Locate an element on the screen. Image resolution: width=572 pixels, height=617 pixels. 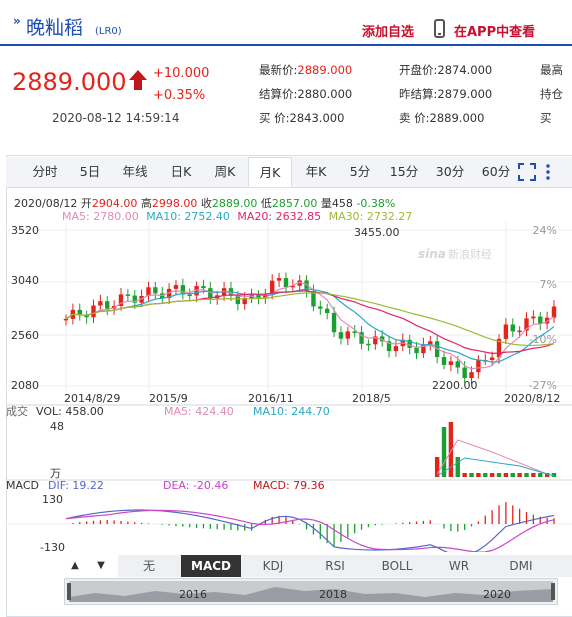
watermark: sina 新浪财经 is located at coordinates (455, 254).